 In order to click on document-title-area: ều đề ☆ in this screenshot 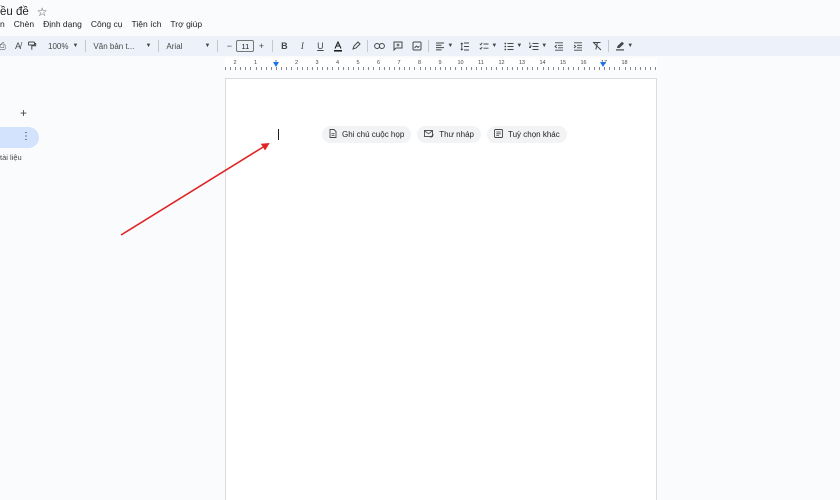, I will do `click(24, 12)`.